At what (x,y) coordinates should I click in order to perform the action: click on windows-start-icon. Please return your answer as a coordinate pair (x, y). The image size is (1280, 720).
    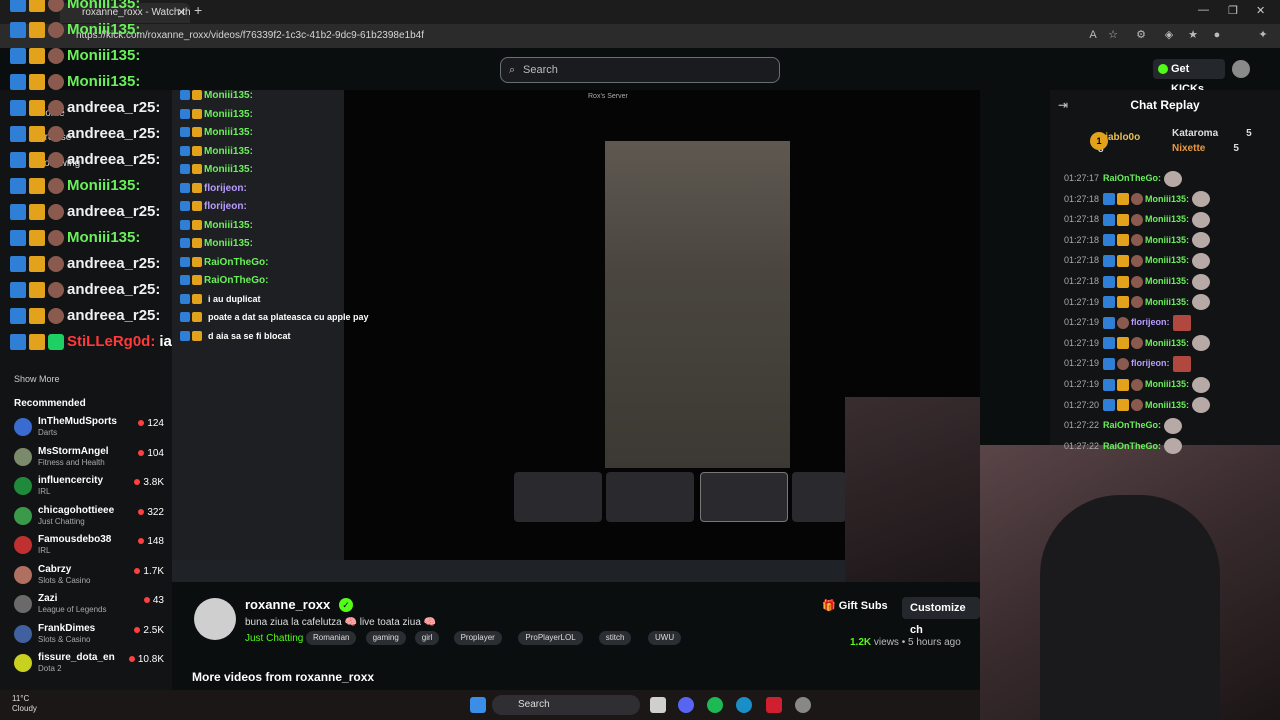
    Looking at the image, I should click on (478, 705).